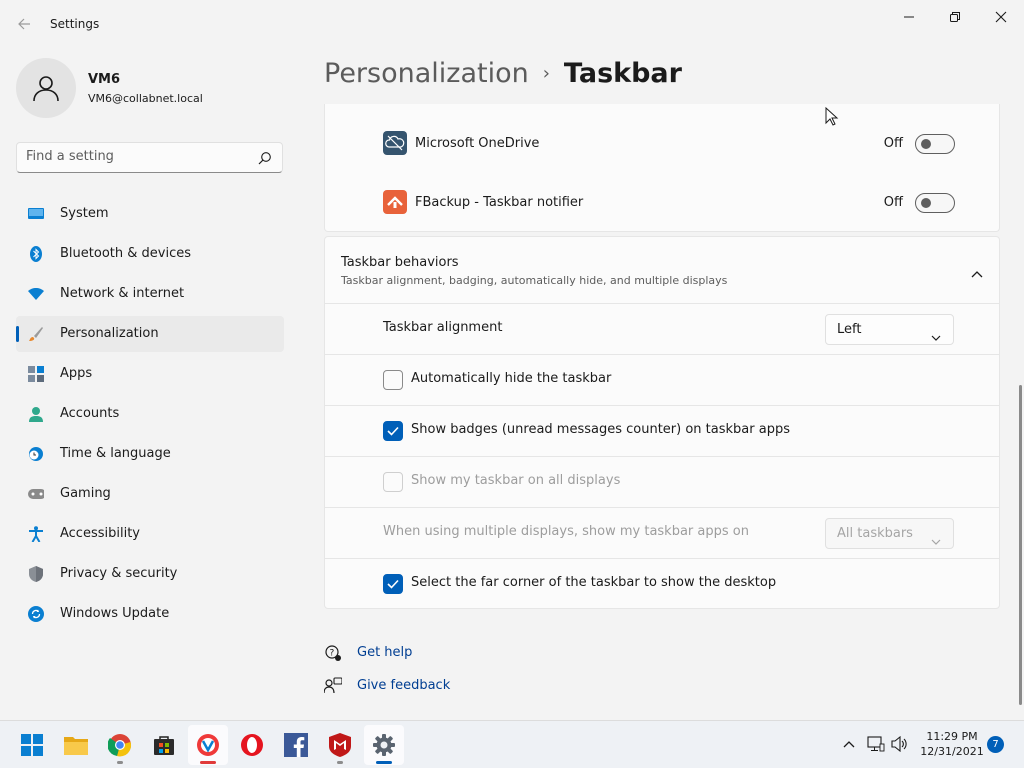  I want to click on taskbar-alignment-row: Taskbar alignment Left, so click(662, 329).